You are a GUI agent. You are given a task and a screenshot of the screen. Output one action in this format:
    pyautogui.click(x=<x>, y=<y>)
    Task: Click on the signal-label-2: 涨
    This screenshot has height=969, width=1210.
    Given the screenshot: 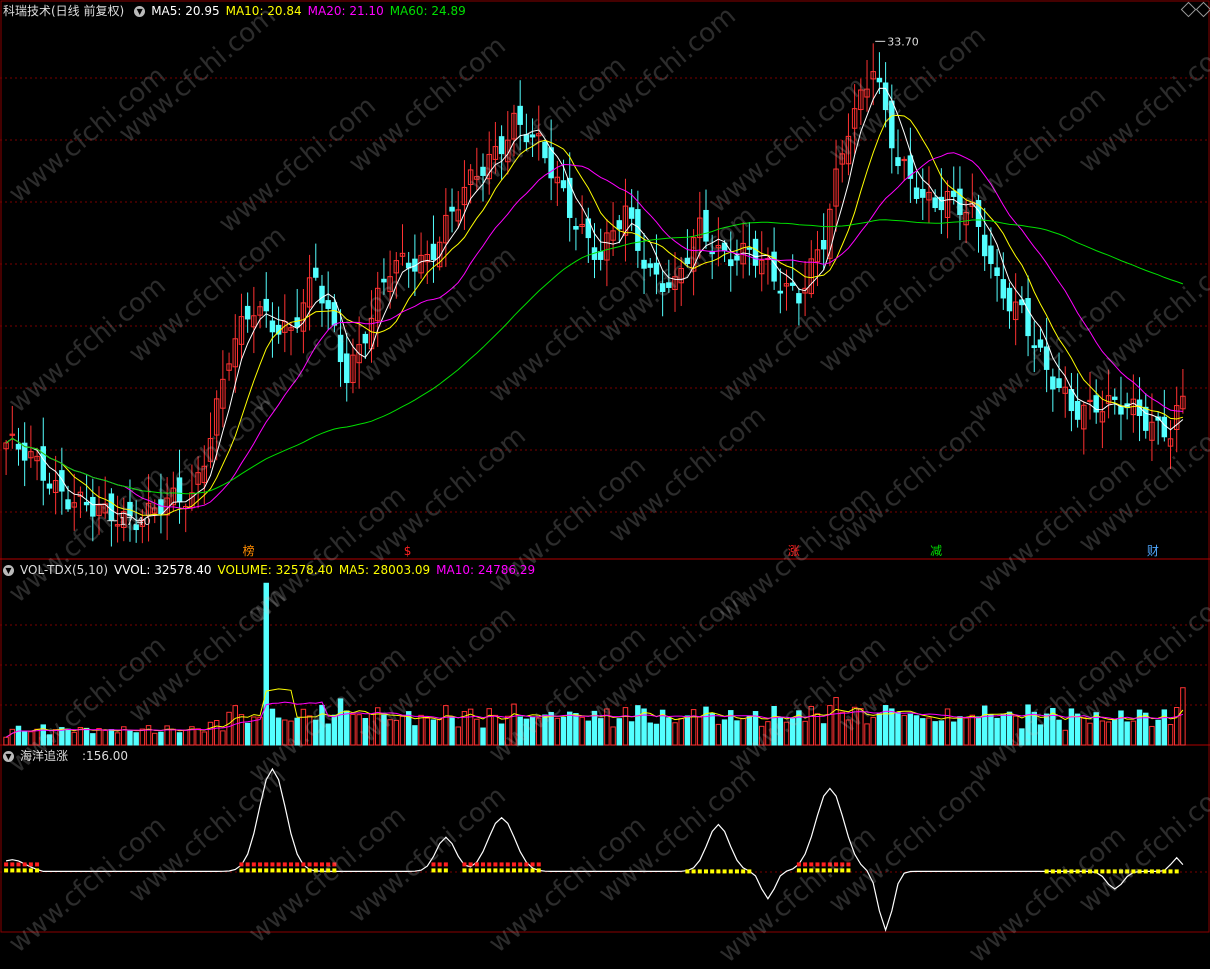 What is the action you would take?
    pyautogui.click(x=793, y=551)
    